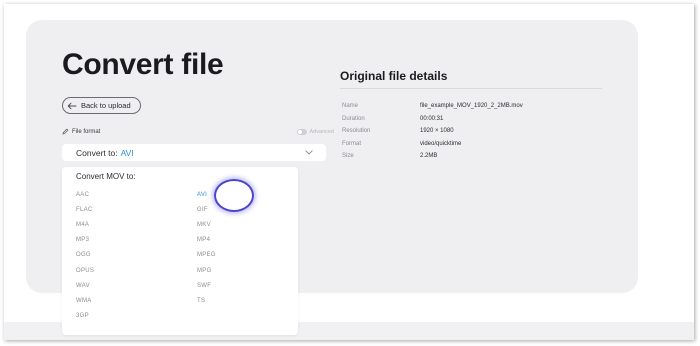  What do you see at coordinates (84, 301) in the screenshot?
I see `format-option-wma: WMA` at bounding box center [84, 301].